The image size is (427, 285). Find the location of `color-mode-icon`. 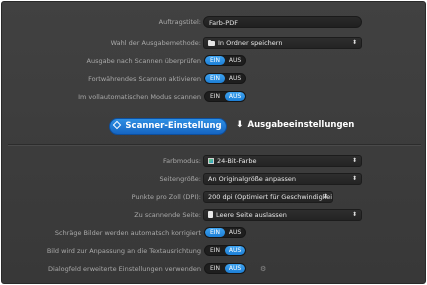

color-mode-icon is located at coordinates (211, 161).